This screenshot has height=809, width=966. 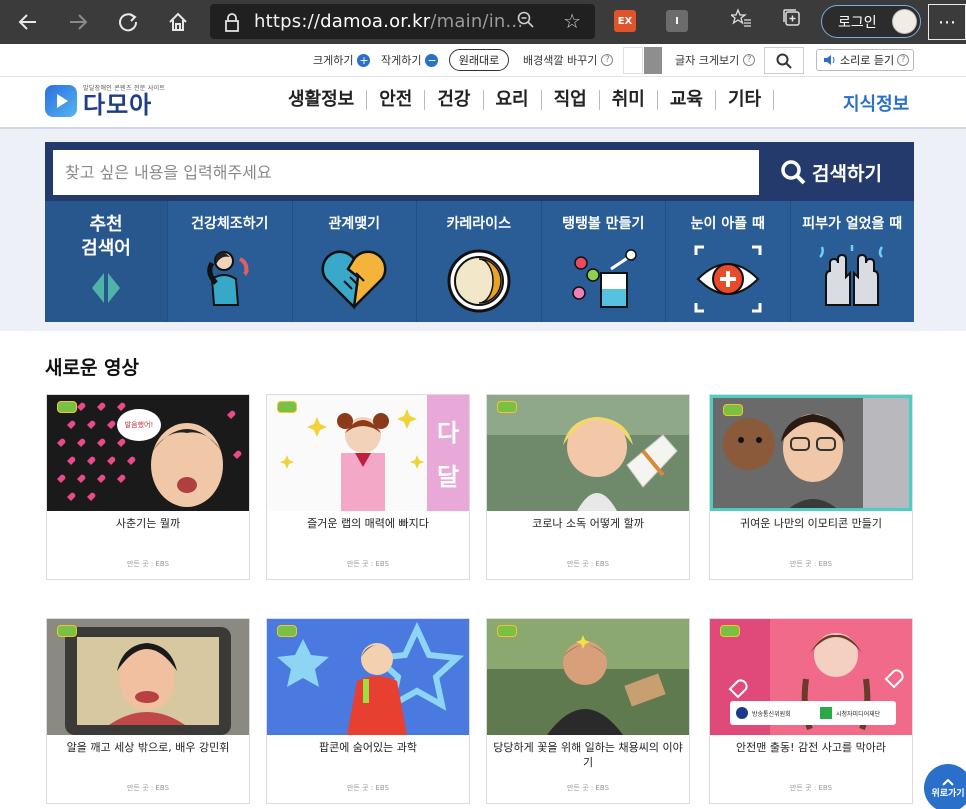 I want to click on bg-color-toggle: 배경색깔 바꾸기 ?, so click(x=568, y=60).